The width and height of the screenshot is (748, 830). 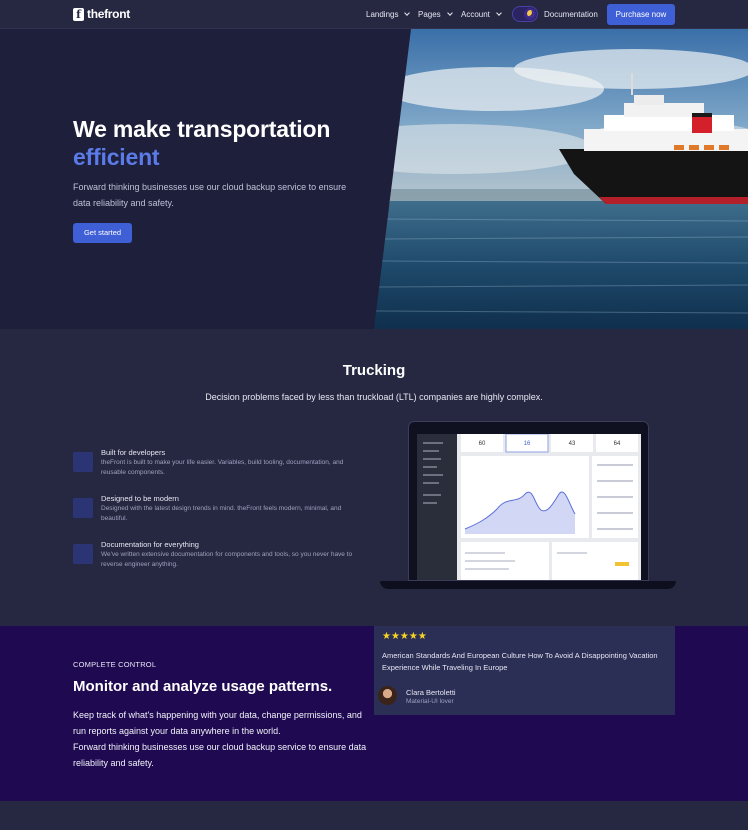 What do you see at coordinates (382, 14) in the screenshot?
I see `nav-landings-label: Landings` at bounding box center [382, 14].